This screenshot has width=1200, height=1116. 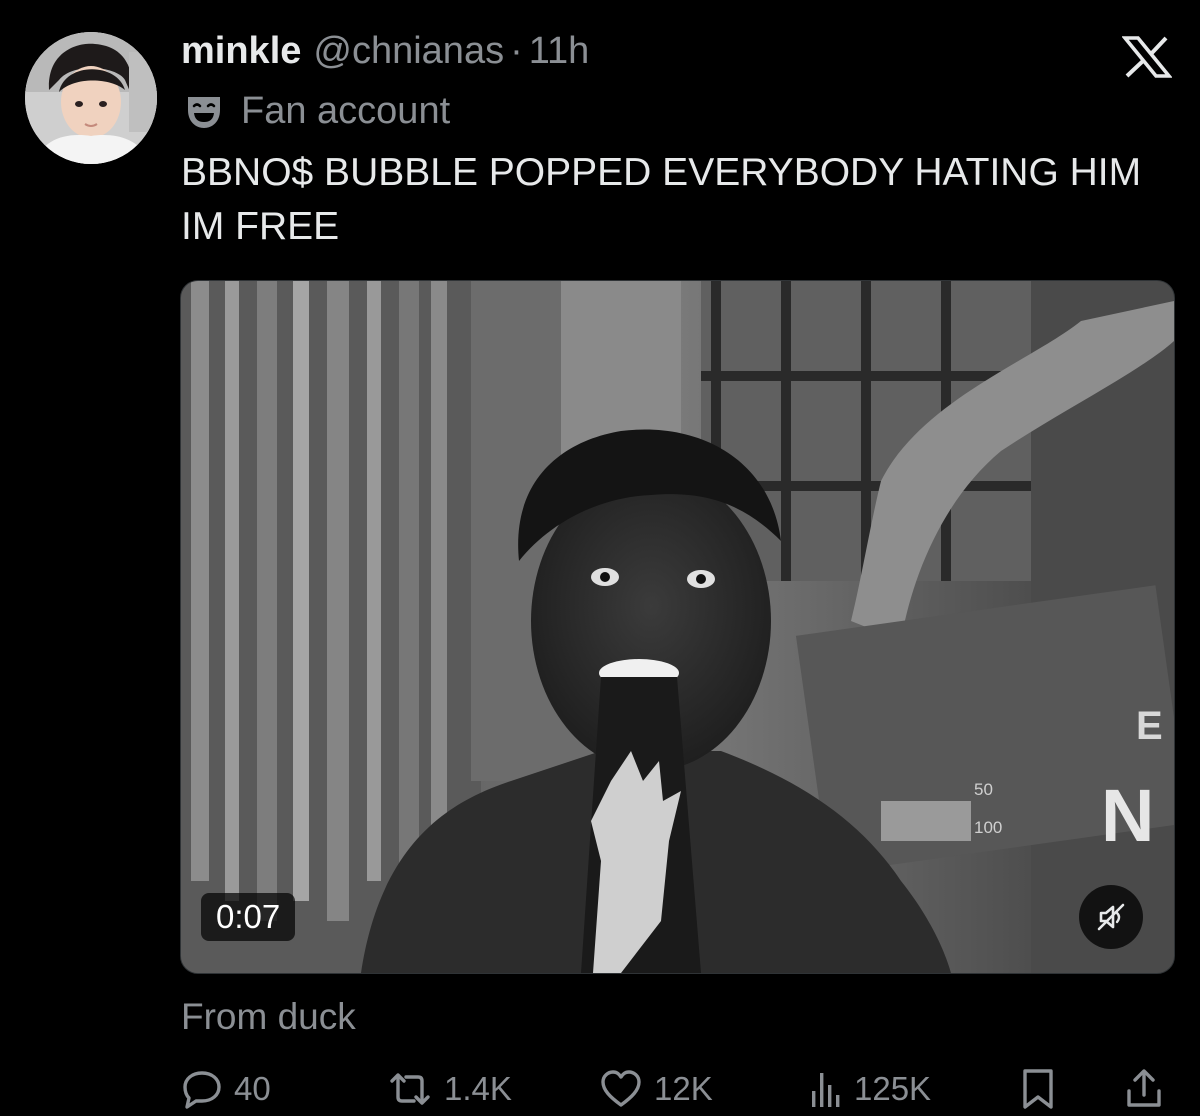 What do you see at coordinates (621, 1088) in the screenshot?
I see `heart-icon` at bounding box center [621, 1088].